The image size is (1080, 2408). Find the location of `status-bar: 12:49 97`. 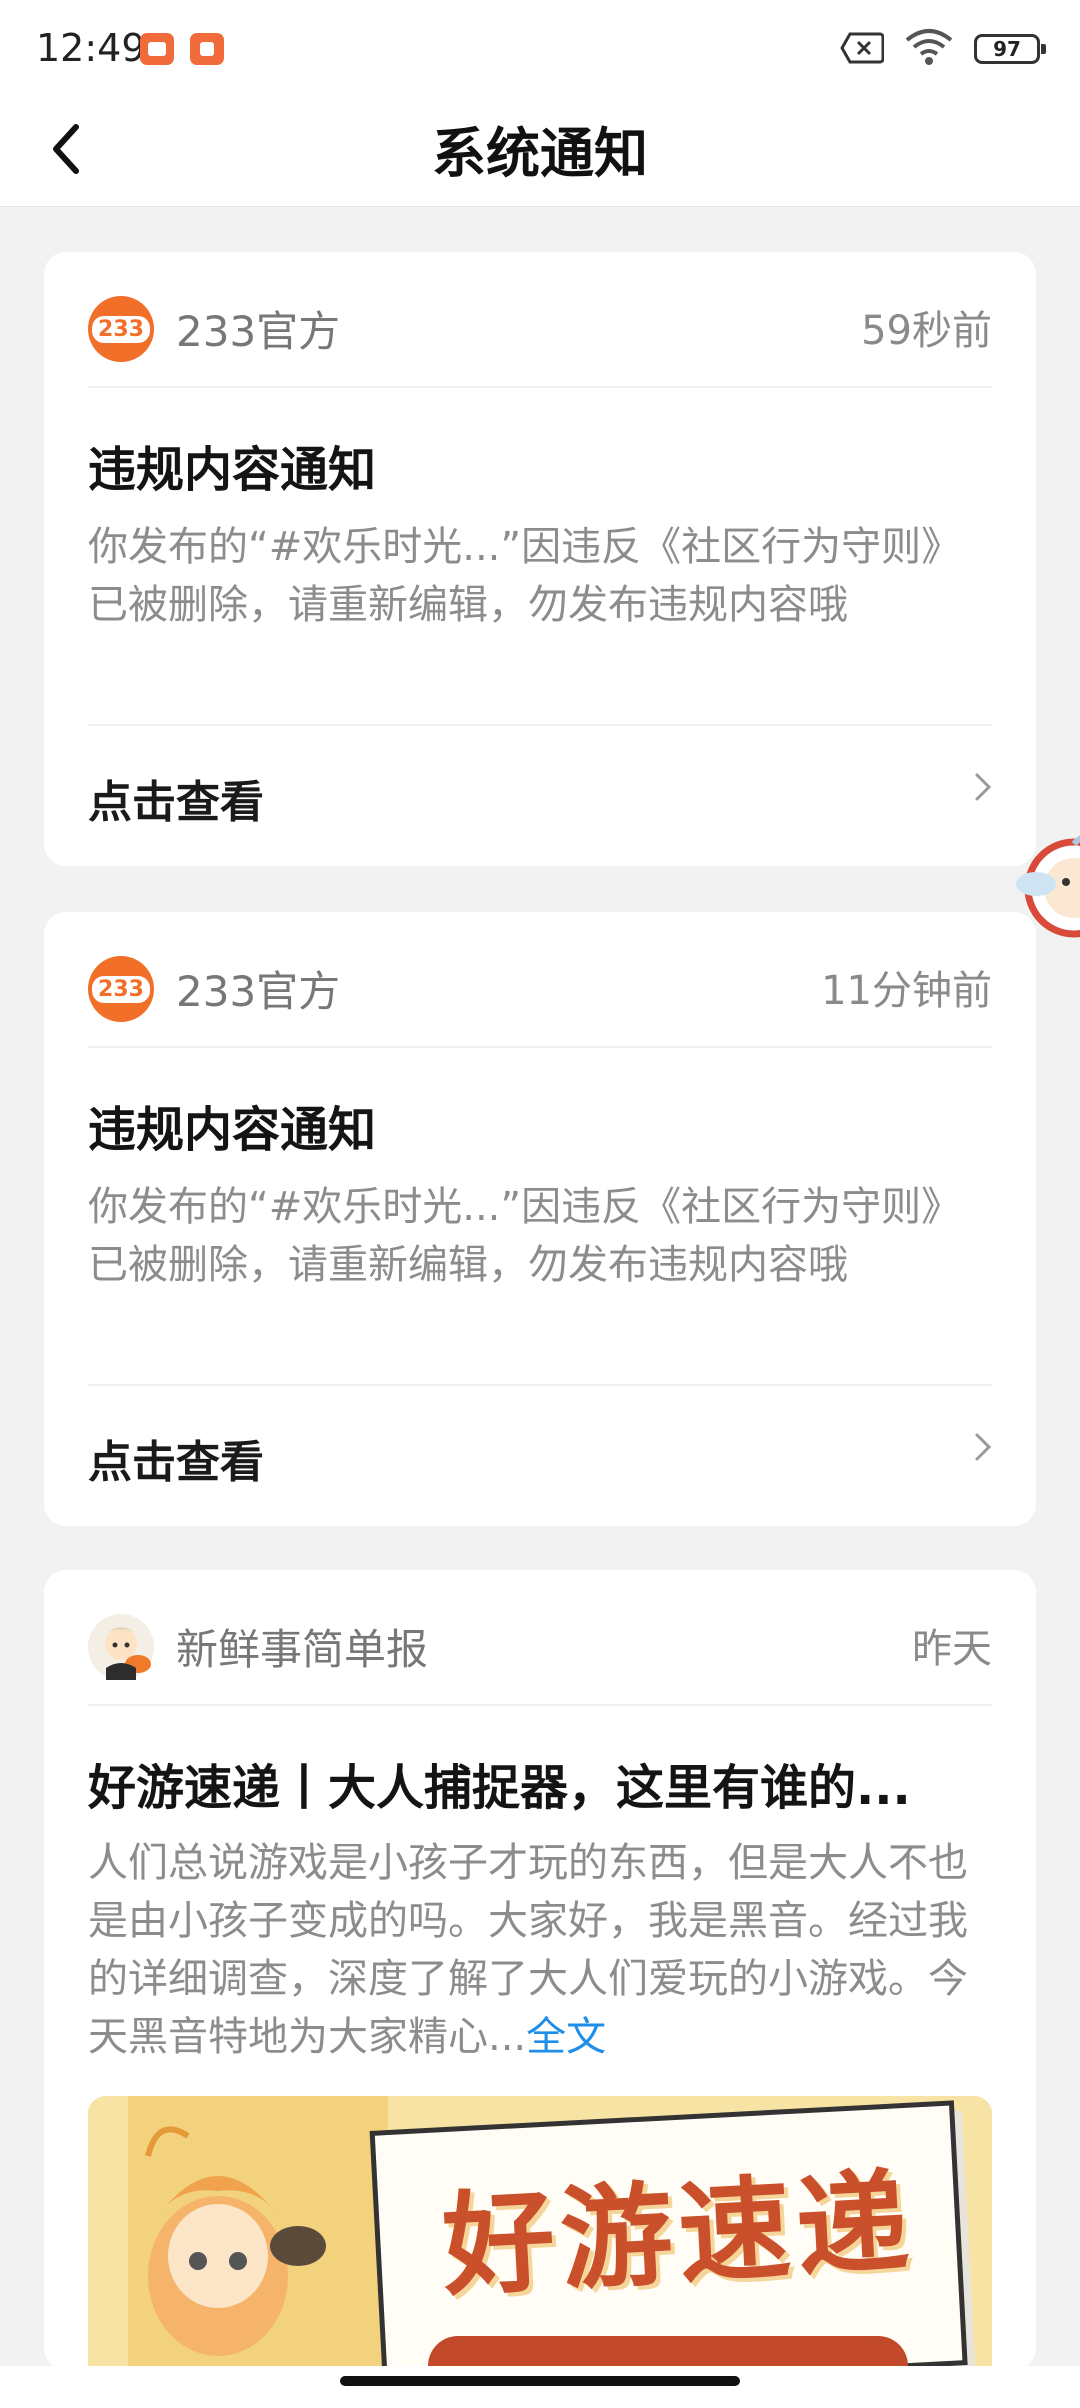

status-bar: 12:49 97 is located at coordinates (540, 47).